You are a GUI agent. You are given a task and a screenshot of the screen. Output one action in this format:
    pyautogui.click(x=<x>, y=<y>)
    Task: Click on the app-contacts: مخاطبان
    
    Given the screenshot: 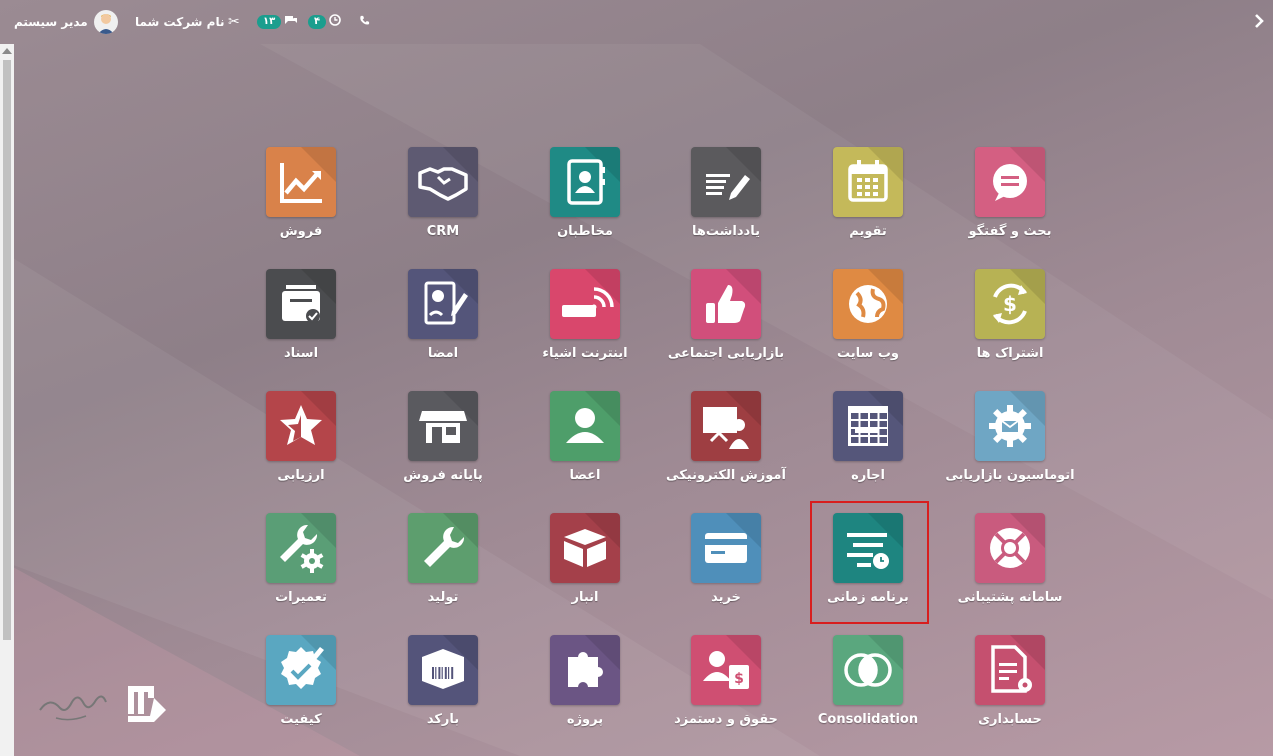 What is the action you would take?
    pyautogui.click(x=585, y=197)
    